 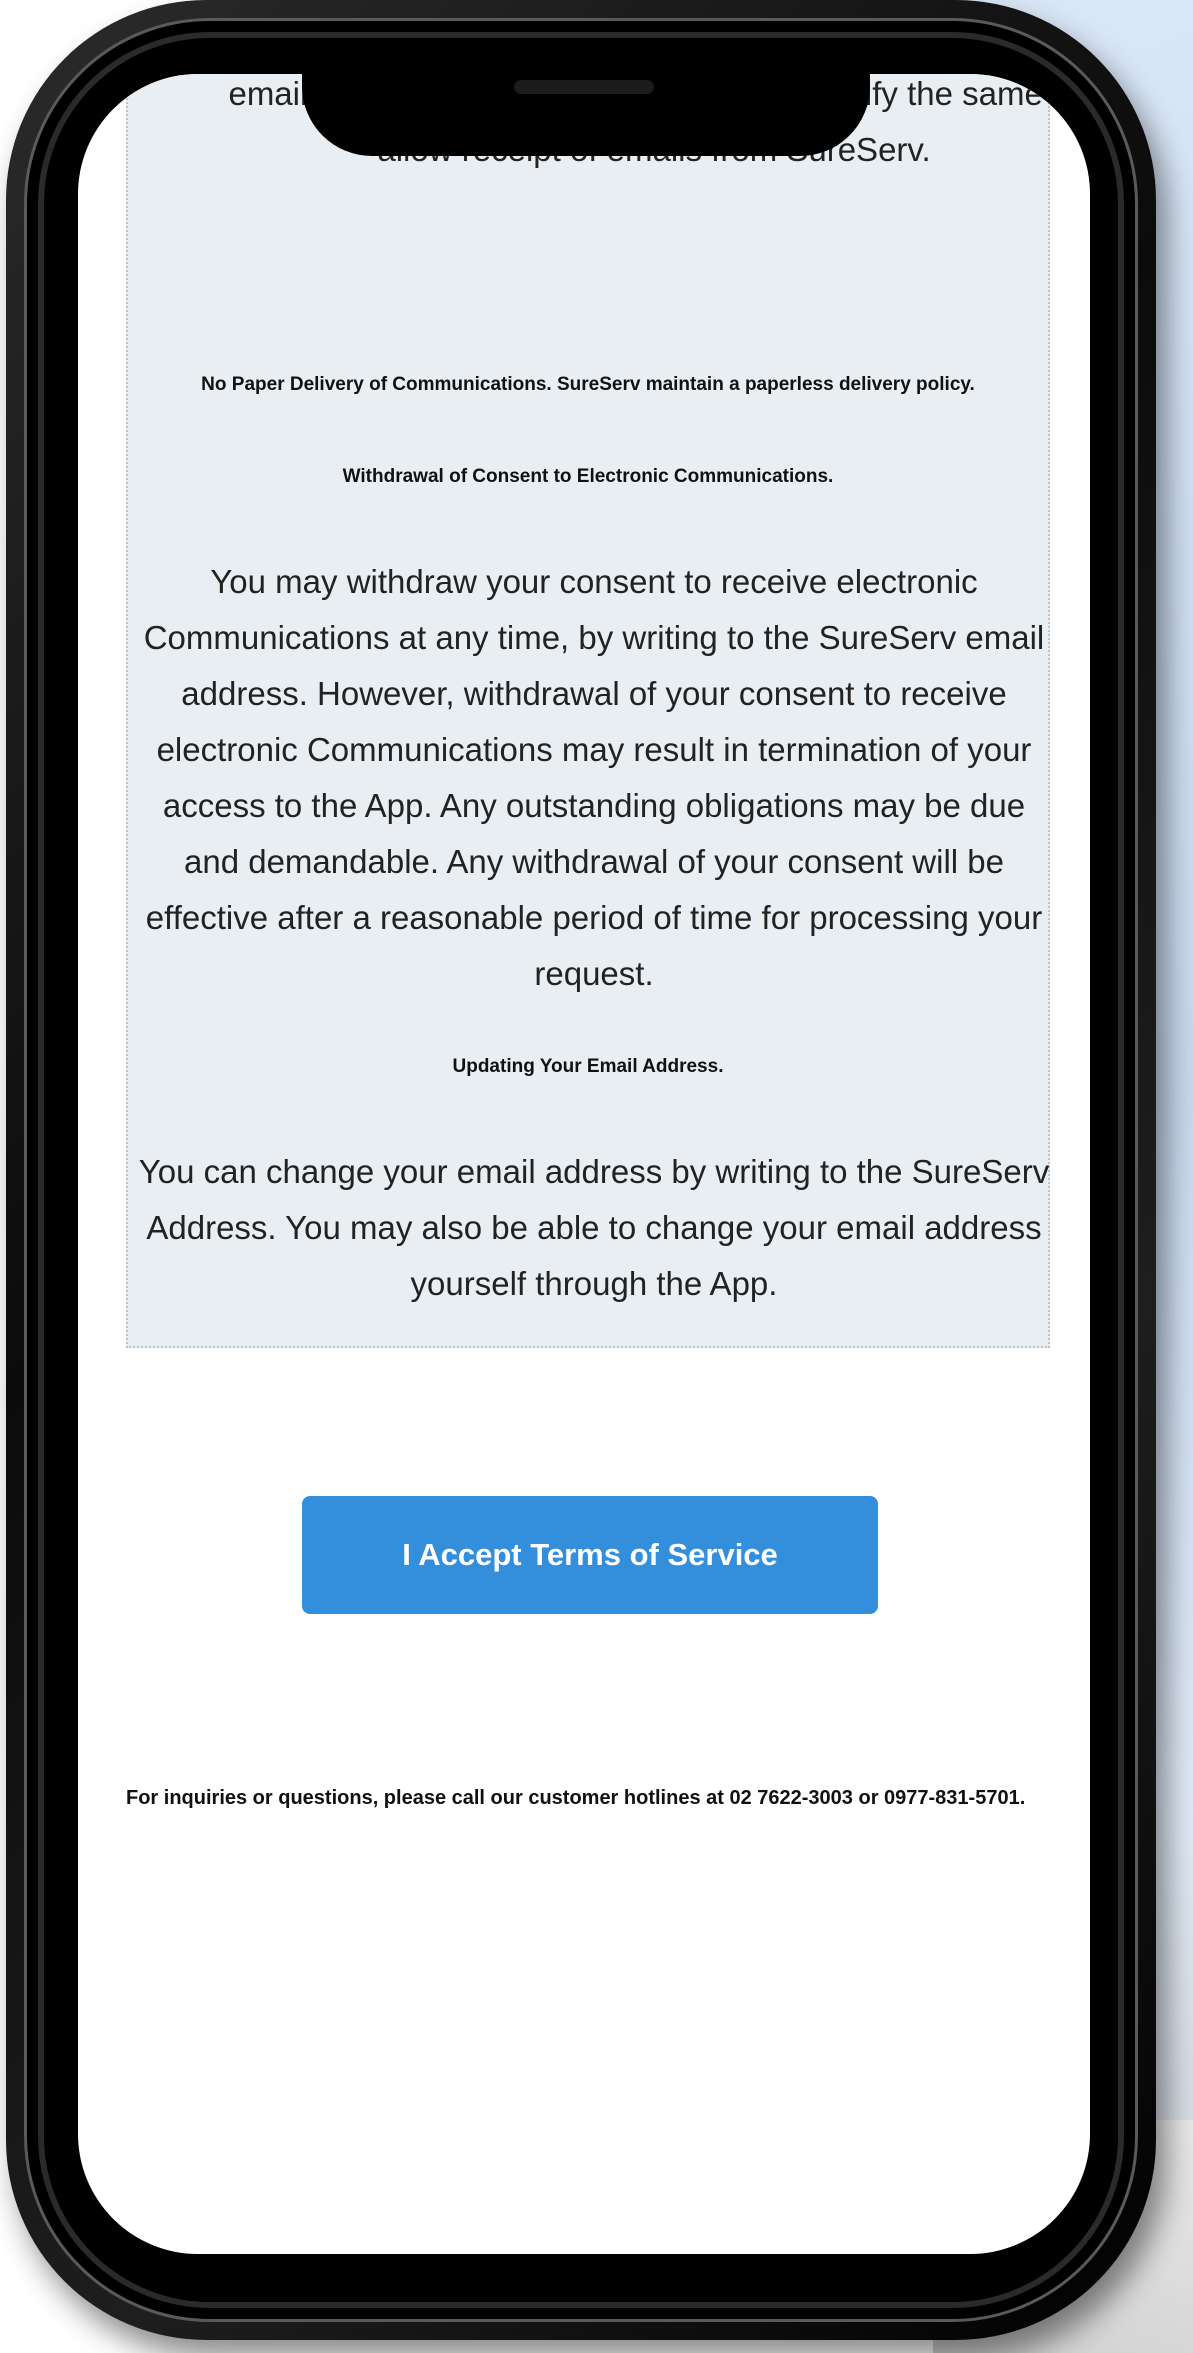 What do you see at coordinates (588, 1066) in the screenshot?
I see `update-email-heading: Updating Your Email Address.` at bounding box center [588, 1066].